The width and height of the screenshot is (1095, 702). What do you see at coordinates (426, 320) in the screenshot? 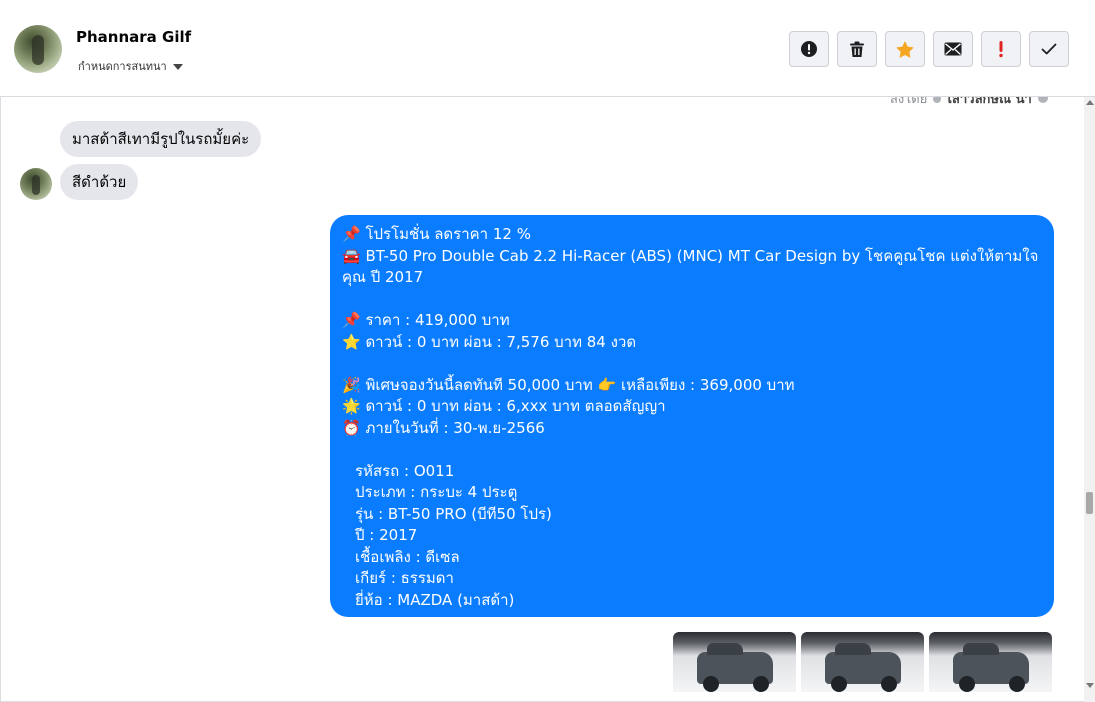
I see `message-line: 📌 ราคา : 419,000 บาท` at bounding box center [426, 320].